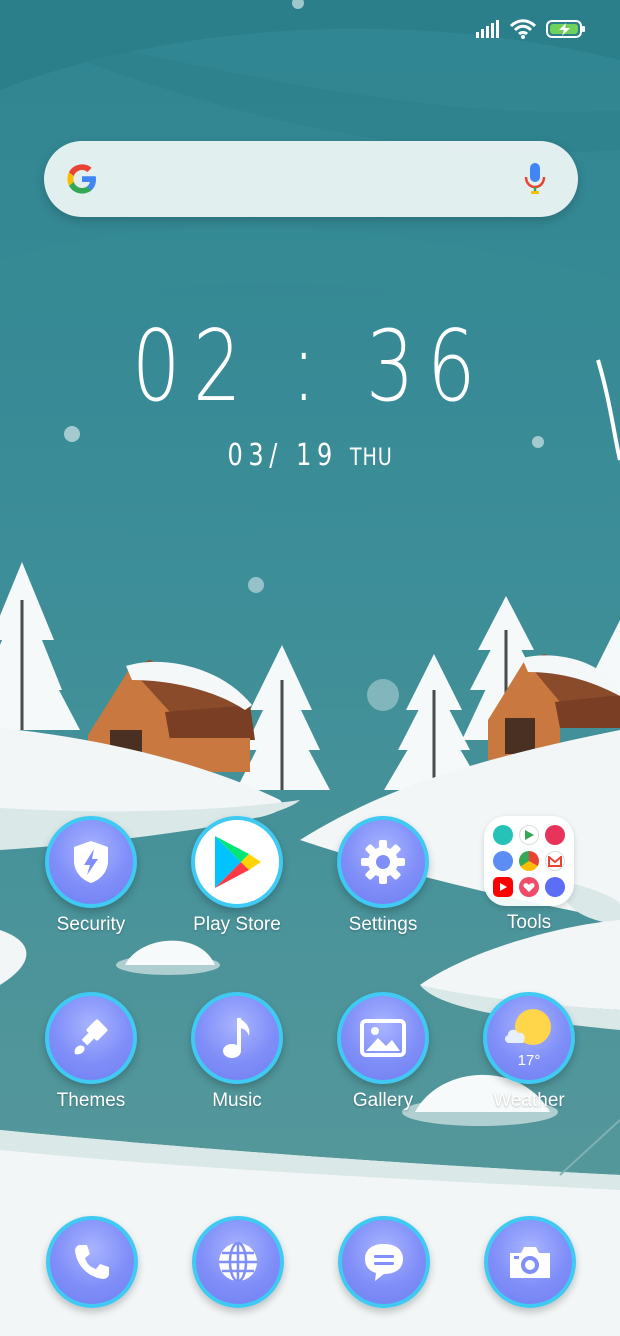  Describe the element at coordinates (555, 887) in the screenshot. I see `video-mini-icon` at that location.